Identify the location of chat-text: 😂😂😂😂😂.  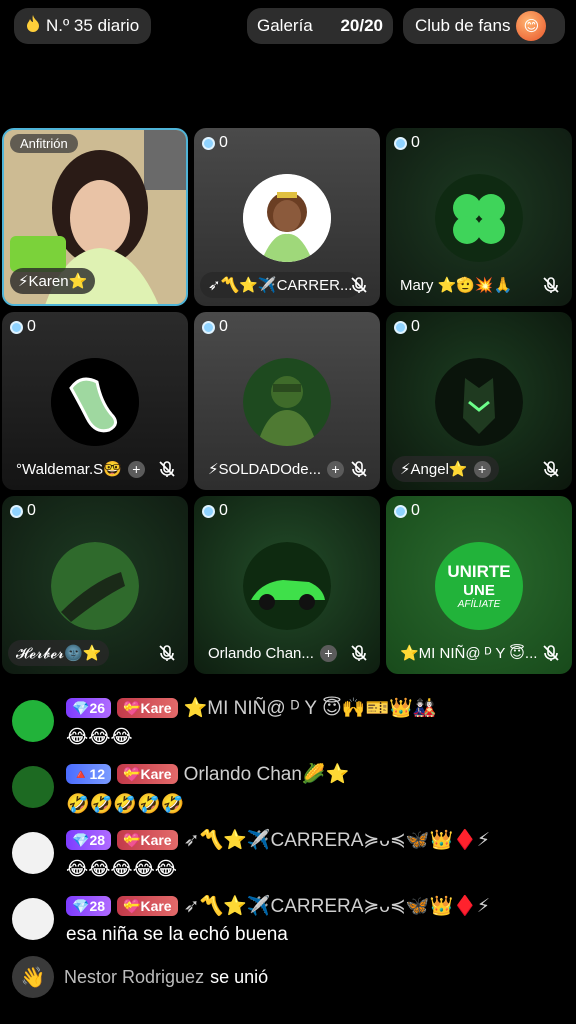
(122, 869).